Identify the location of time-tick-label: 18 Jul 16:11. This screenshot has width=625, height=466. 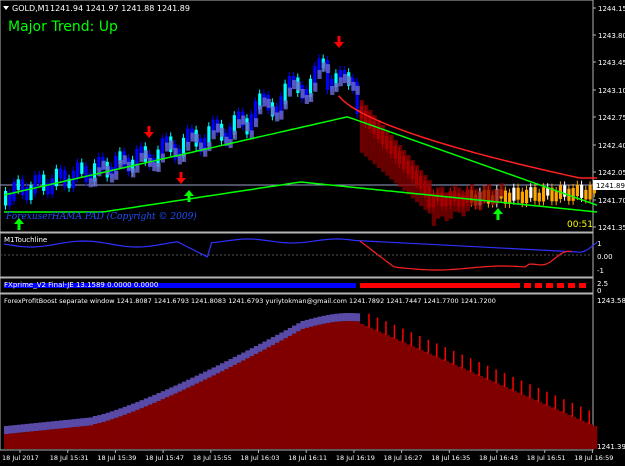
(307, 458).